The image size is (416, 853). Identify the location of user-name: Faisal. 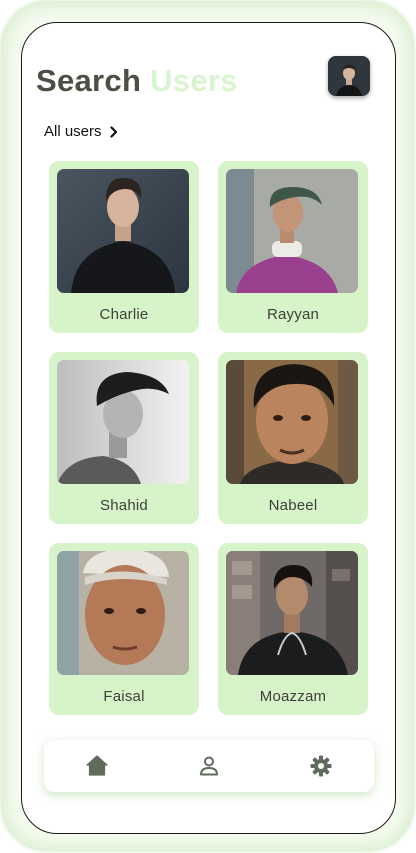
(124, 696).